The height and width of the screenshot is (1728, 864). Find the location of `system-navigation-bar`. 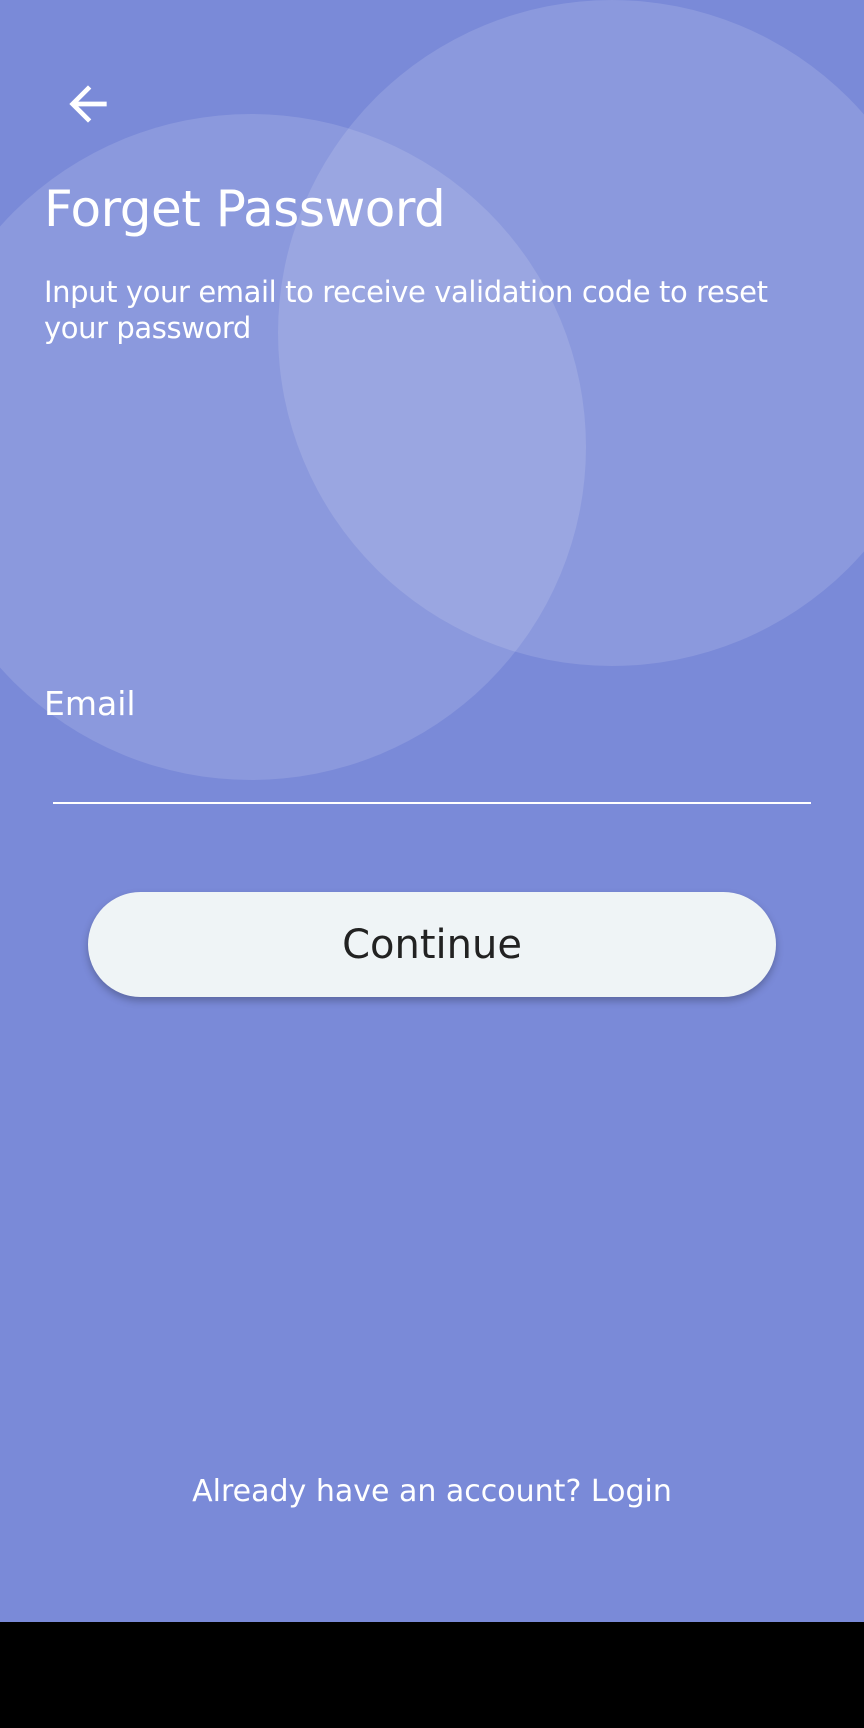

system-navigation-bar is located at coordinates (432, 1675).